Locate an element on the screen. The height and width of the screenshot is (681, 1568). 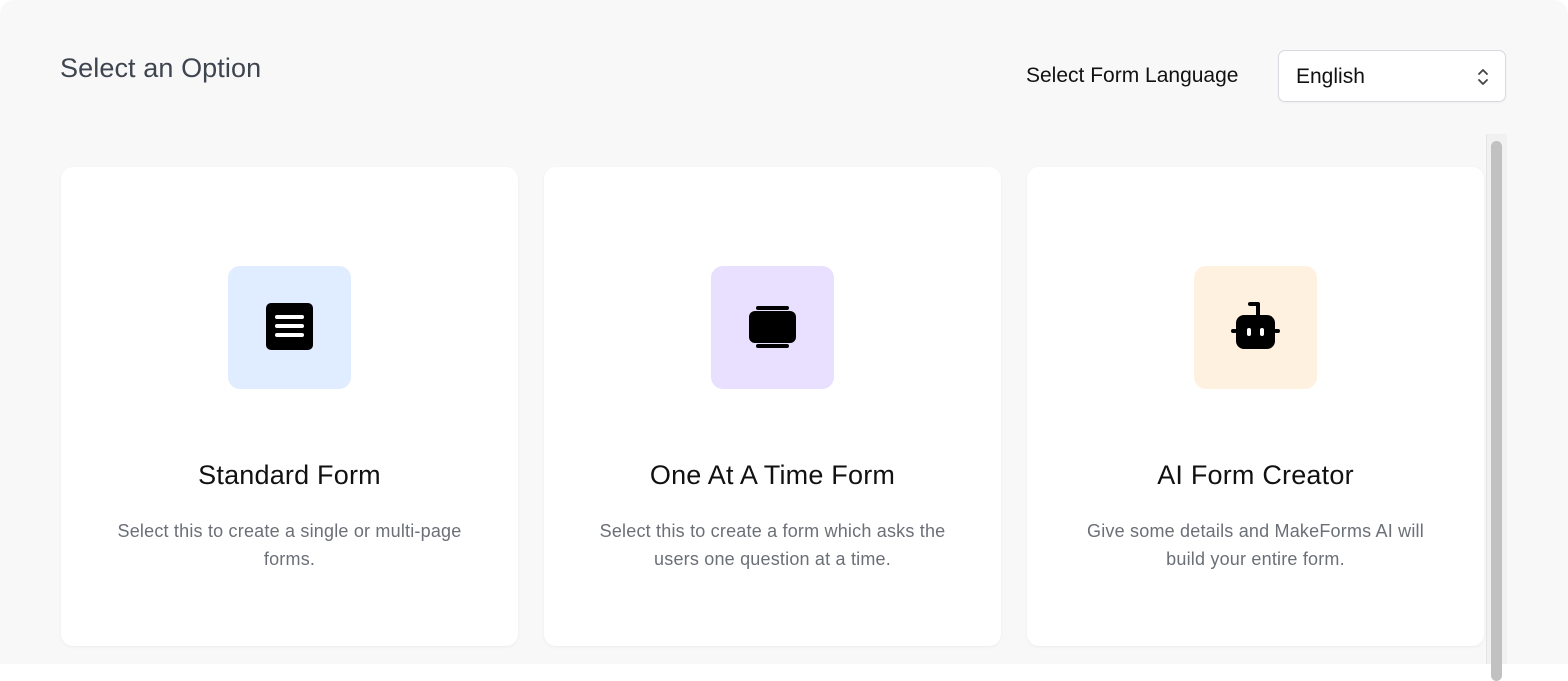
stacked-cards-icon is located at coordinates (772, 327).